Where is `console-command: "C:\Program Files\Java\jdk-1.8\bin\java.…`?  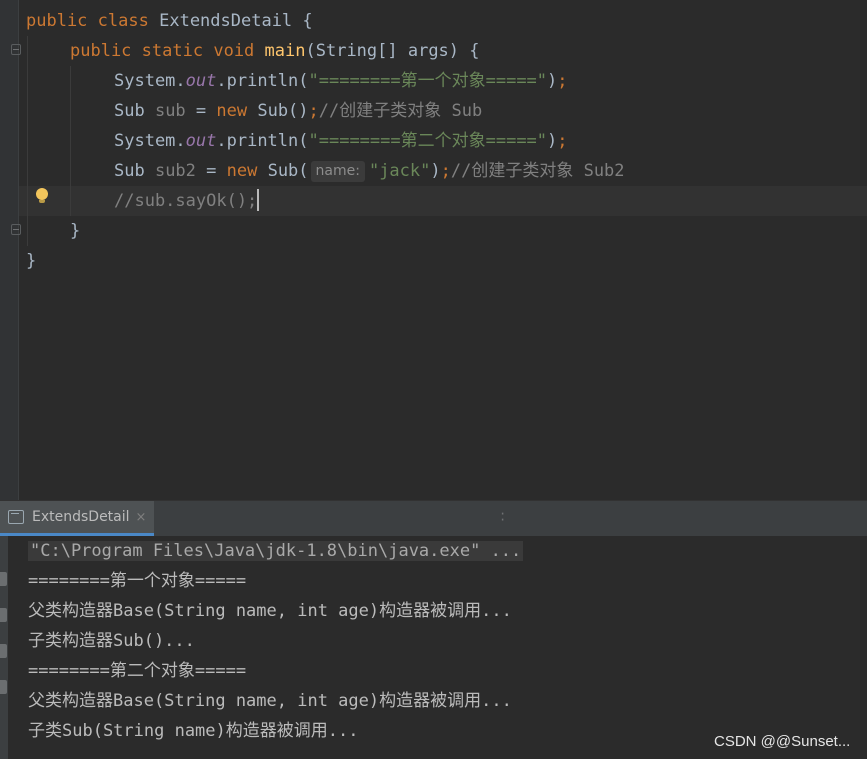 console-command: "C:\Program Files\Java\jdk-1.8\bin\java.… is located at coordinates (276, 551).